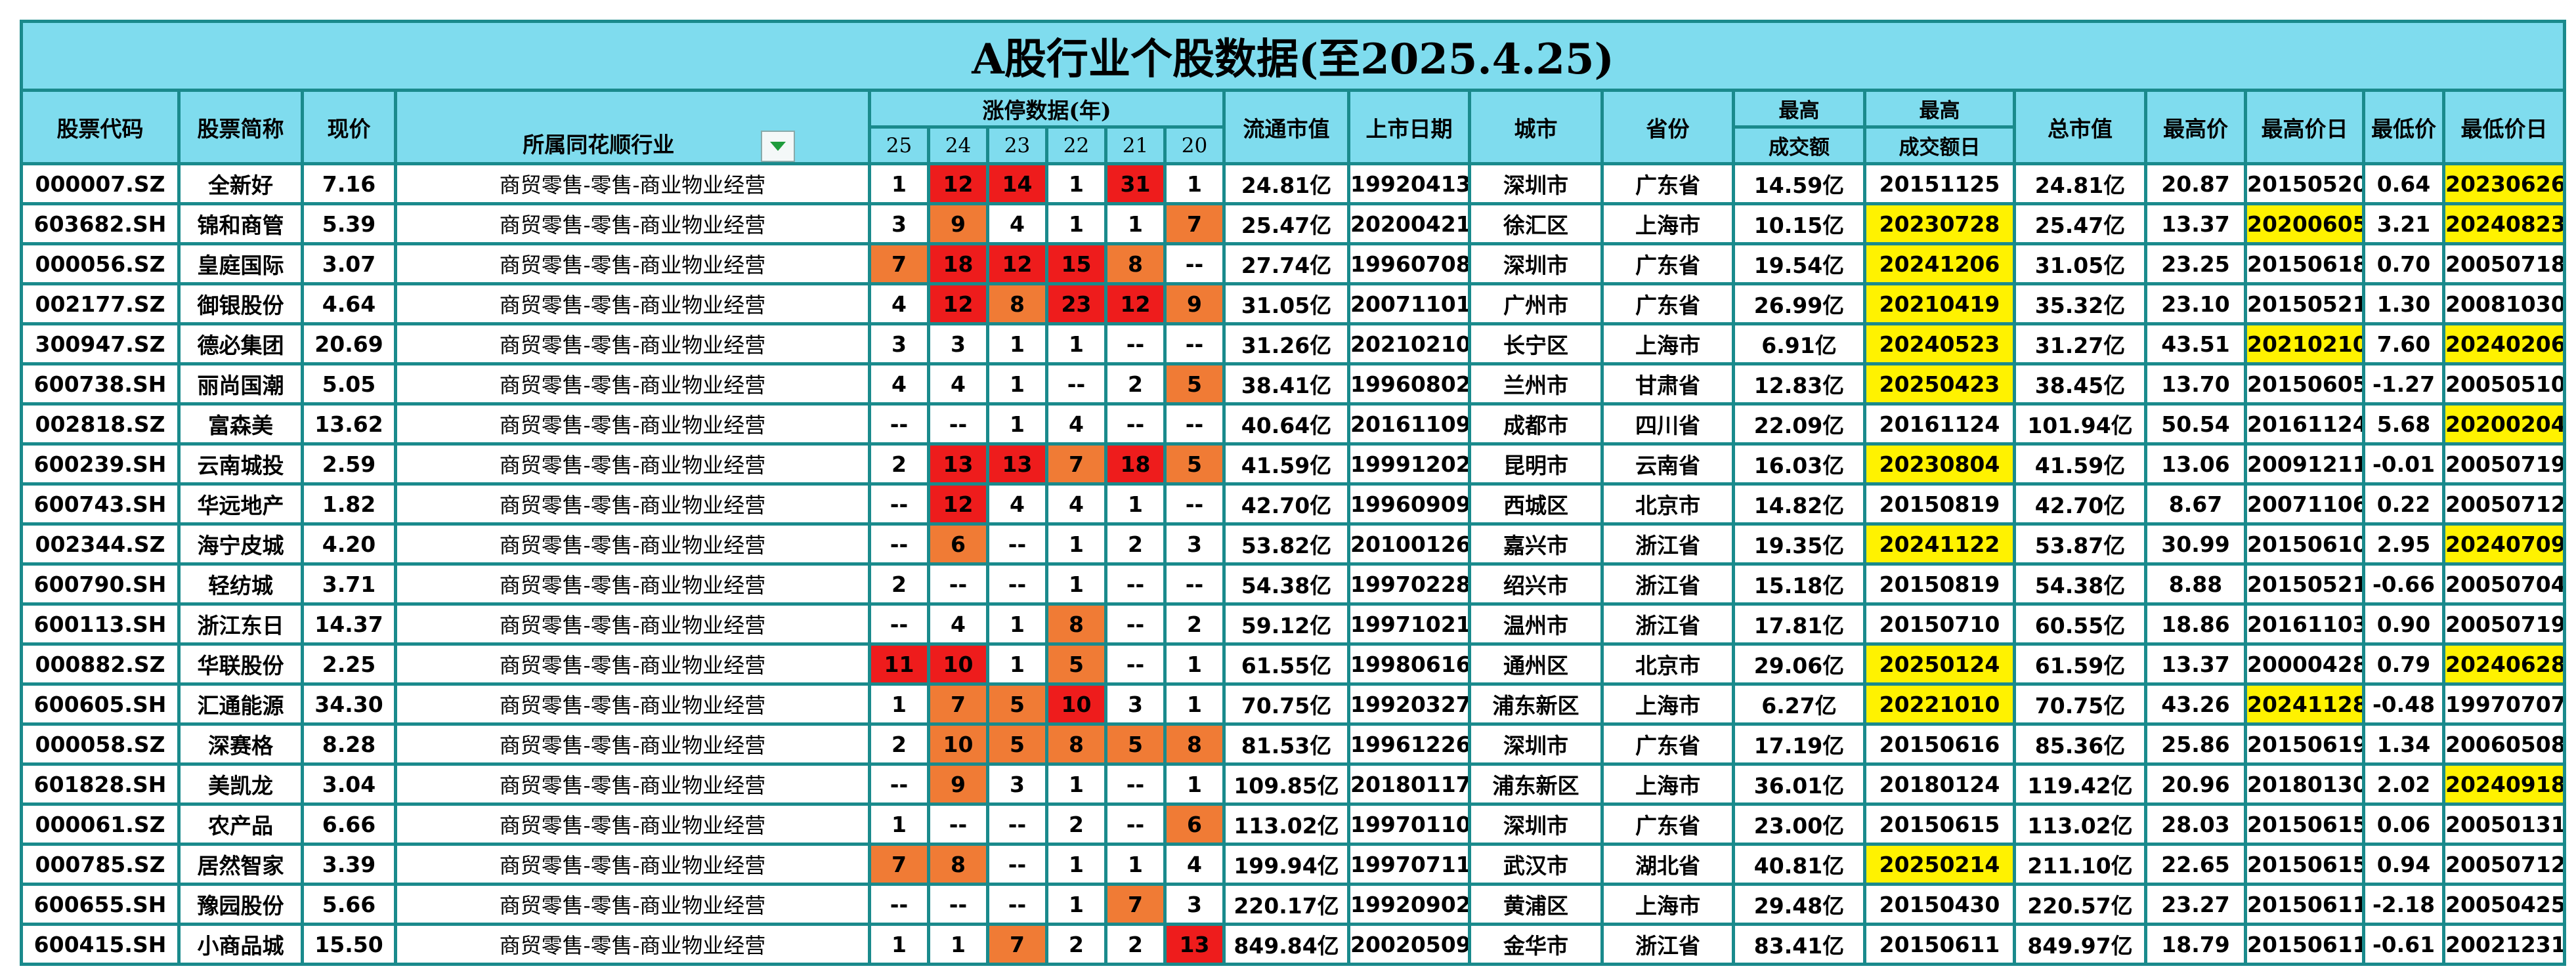  What do you see at coordinates (1409, 584) in the screenshot?
I see `list-date: 19970228` at bounding box center [1409, 584].